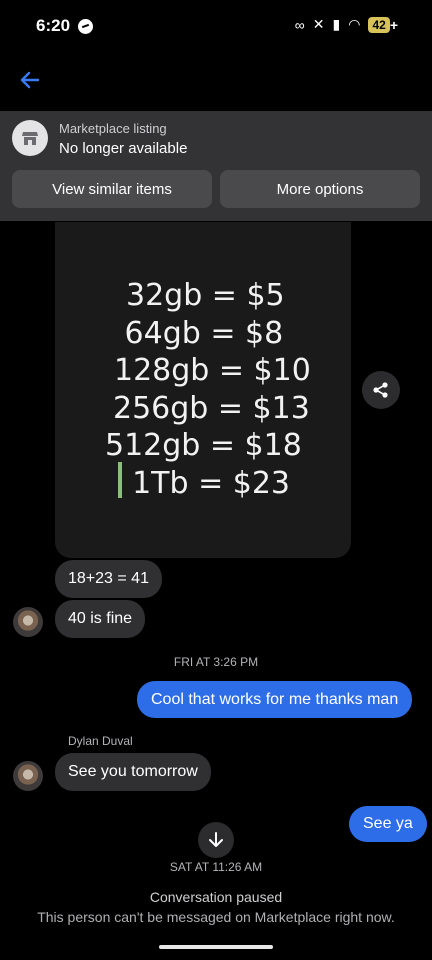 This screenshot has width=432, height=960. I want to click on outgoing-message: Cool that works for me thanks man, so click(275, 699).